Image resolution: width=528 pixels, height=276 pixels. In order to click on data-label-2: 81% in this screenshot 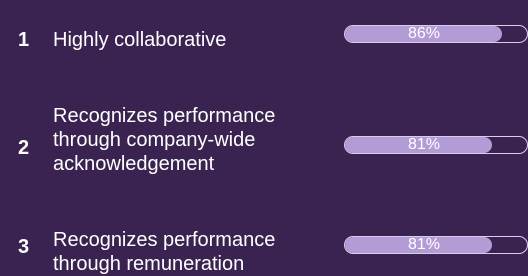, I will do `click(424, 144)`.